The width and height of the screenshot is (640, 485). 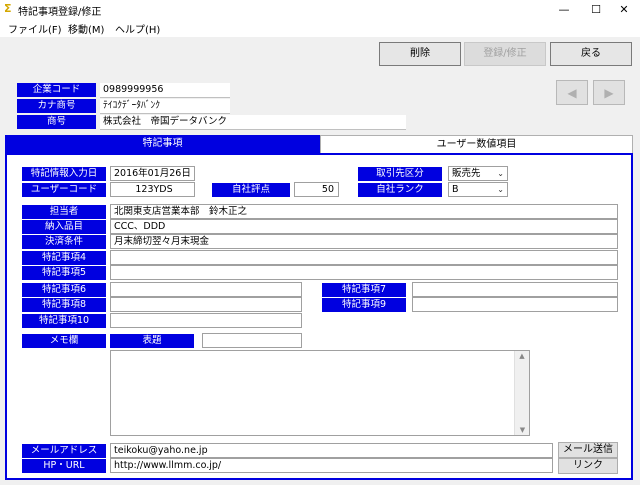 I want to click on window-title: 特記事項登録/修正, so click(x=60, y=12).